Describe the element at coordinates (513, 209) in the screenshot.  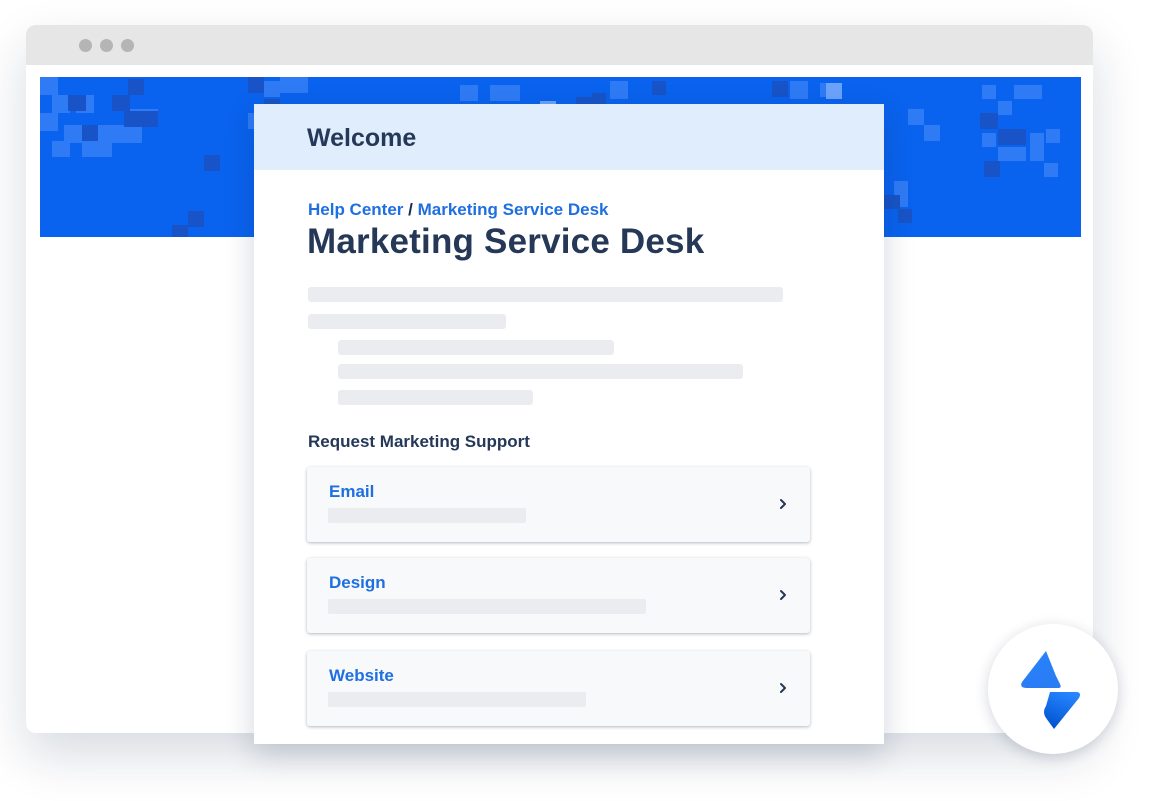
I see `breadcrumb-current: Marketing Service Desk` at that location.